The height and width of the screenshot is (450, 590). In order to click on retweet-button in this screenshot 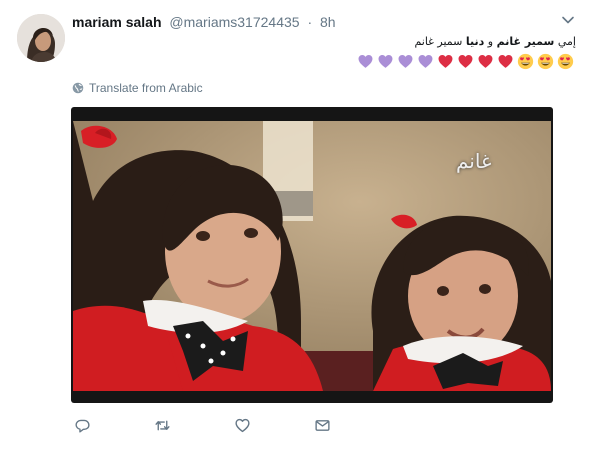, I will do `click(162, 425)`.